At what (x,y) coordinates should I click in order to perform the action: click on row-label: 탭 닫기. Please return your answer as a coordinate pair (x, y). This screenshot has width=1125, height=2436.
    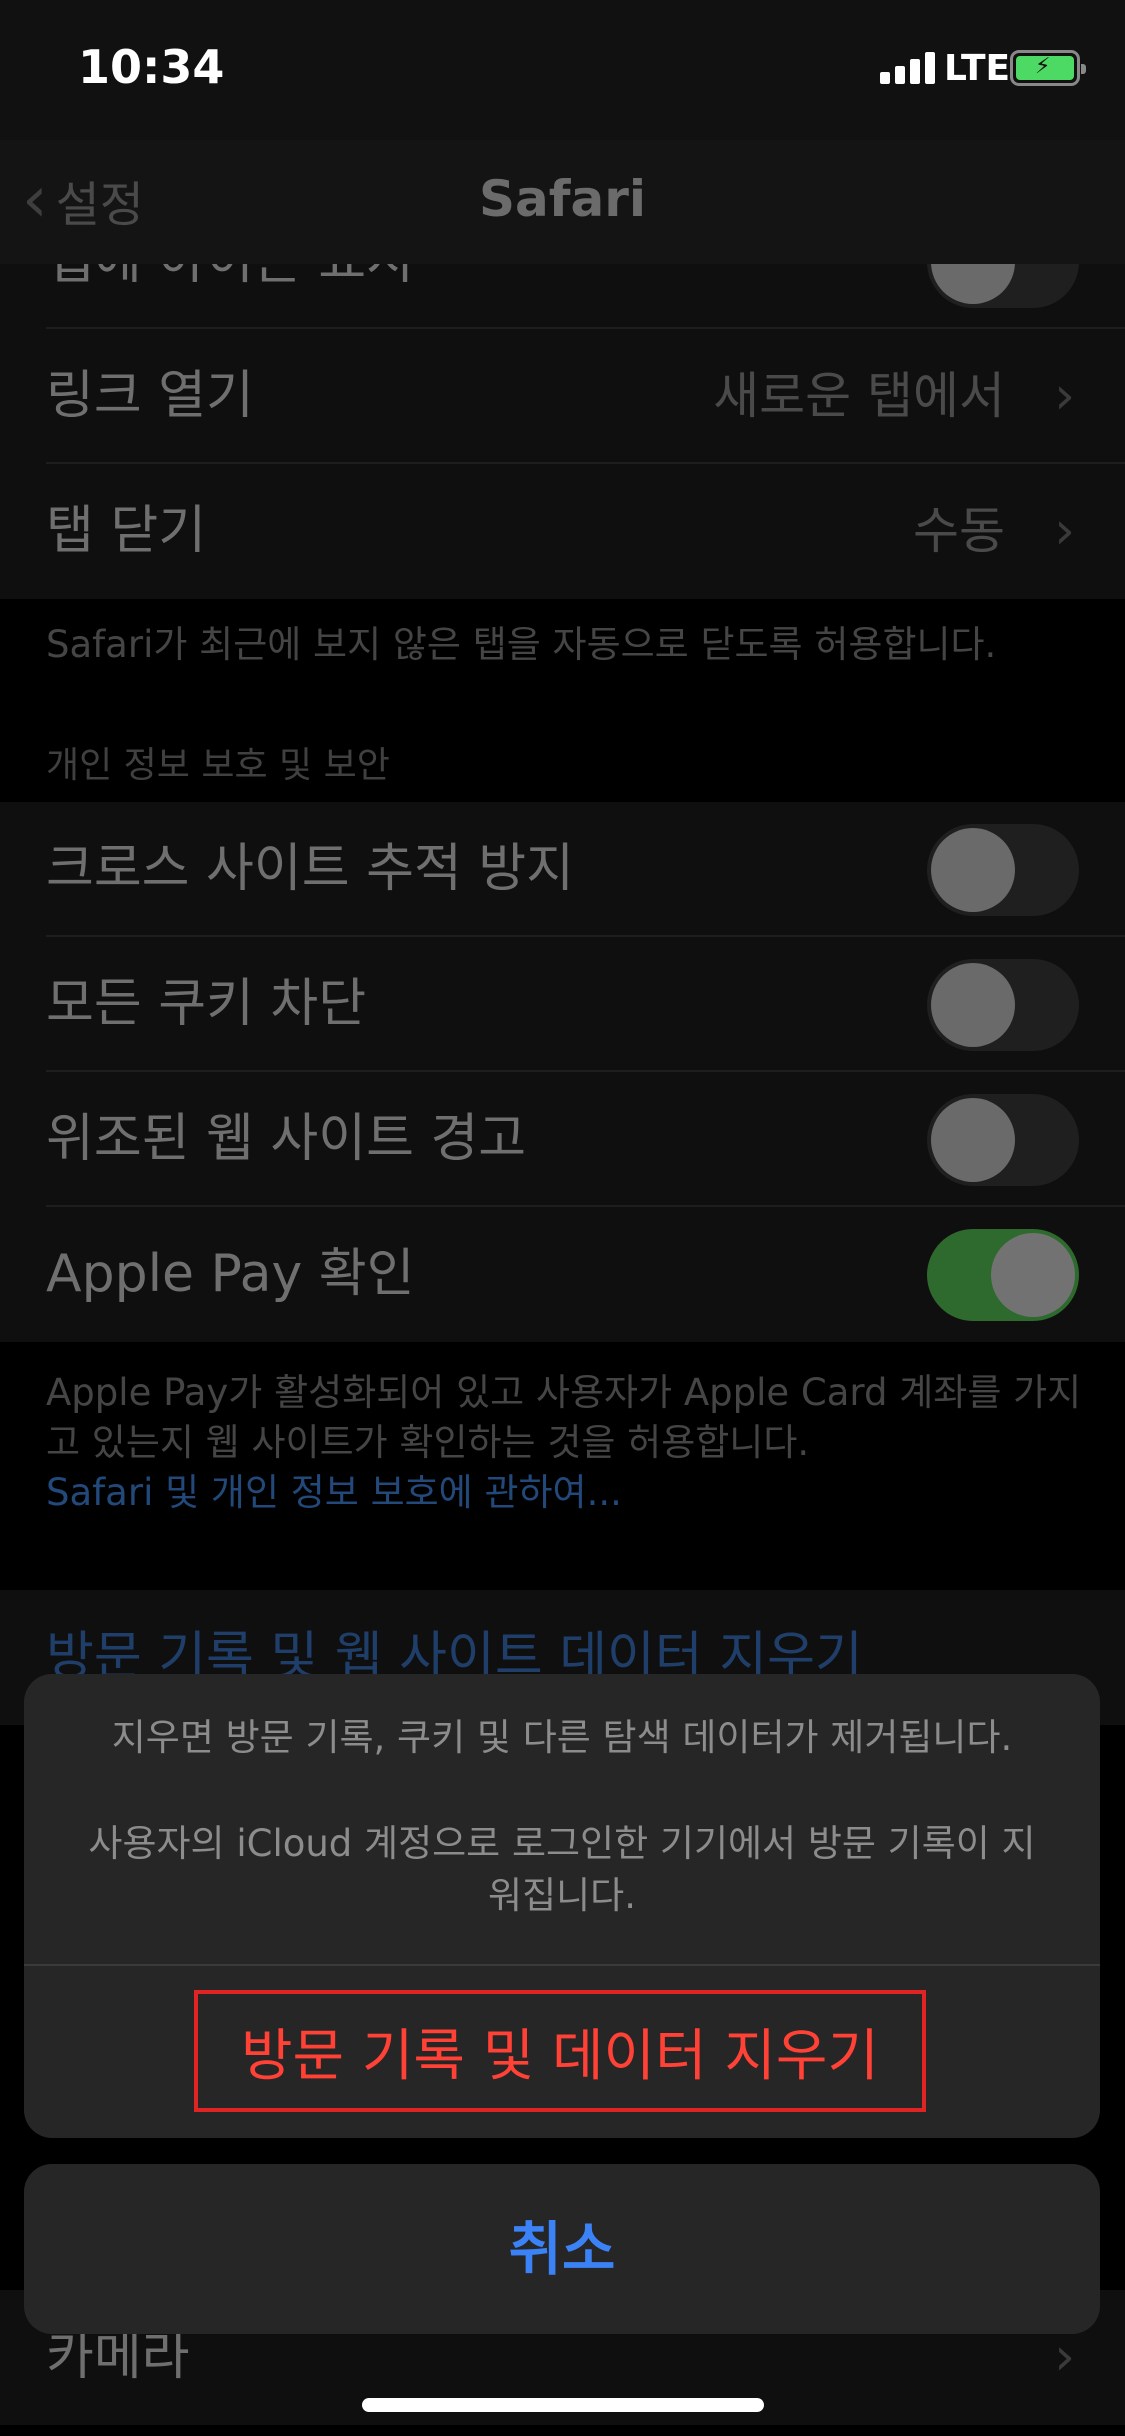
    Looking at the image, I should click on (126, 531).